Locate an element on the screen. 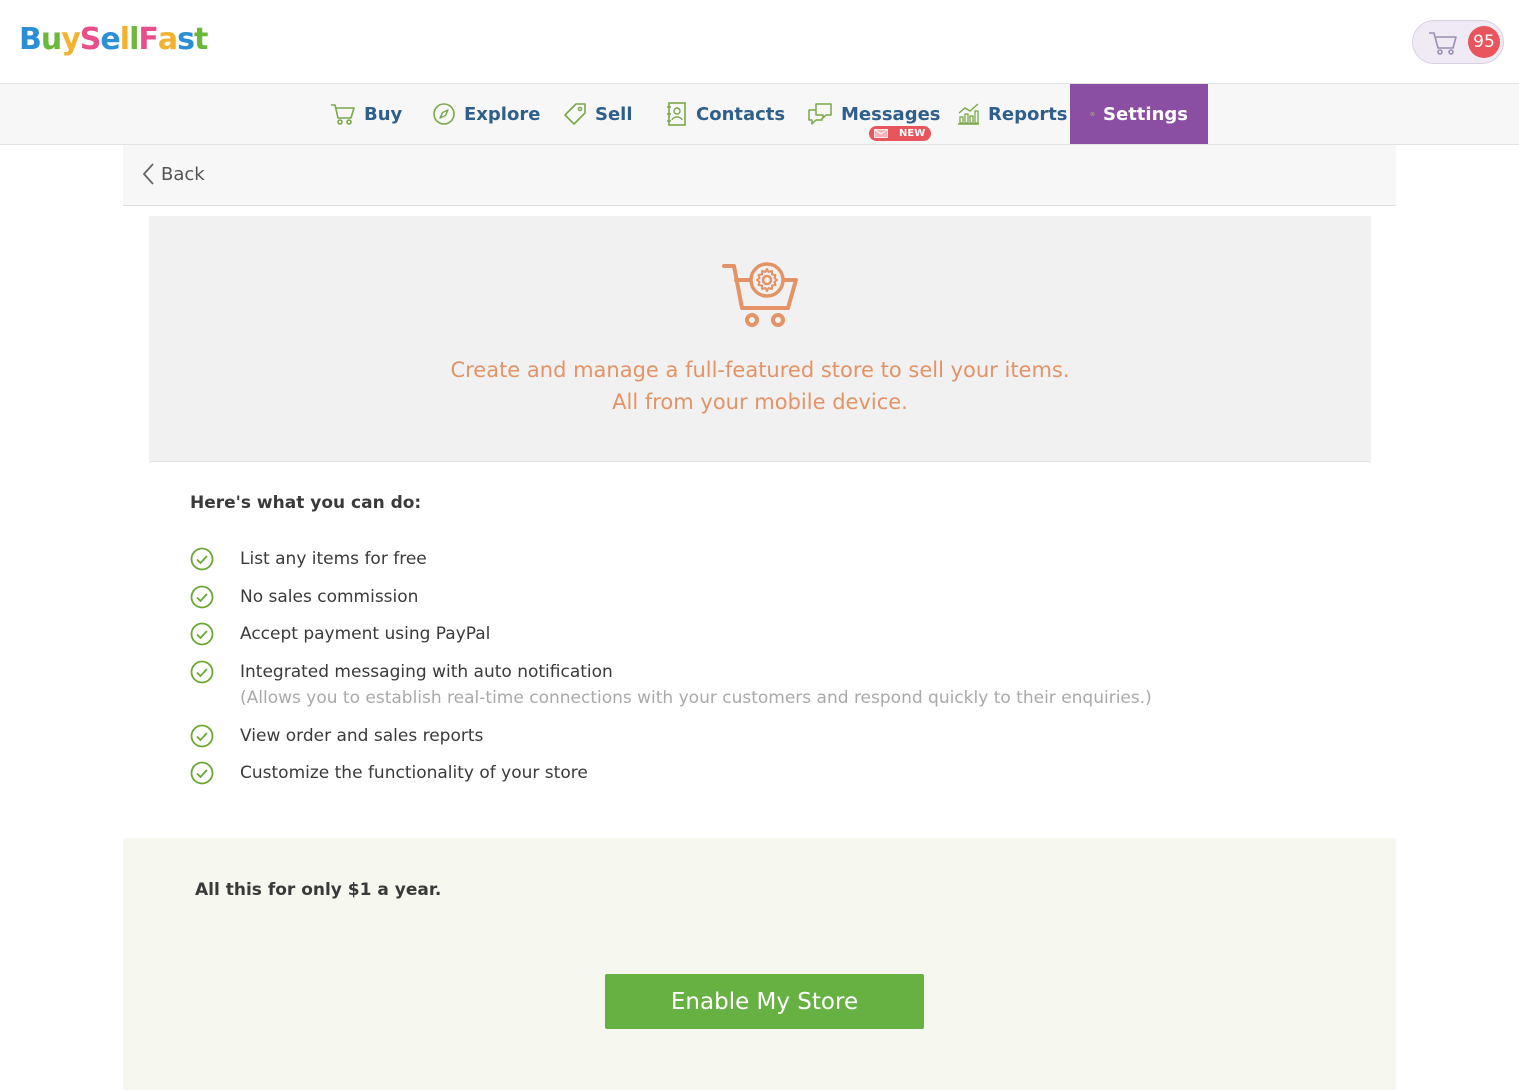  bar-chart-icon is located at coordinates (968, 114).